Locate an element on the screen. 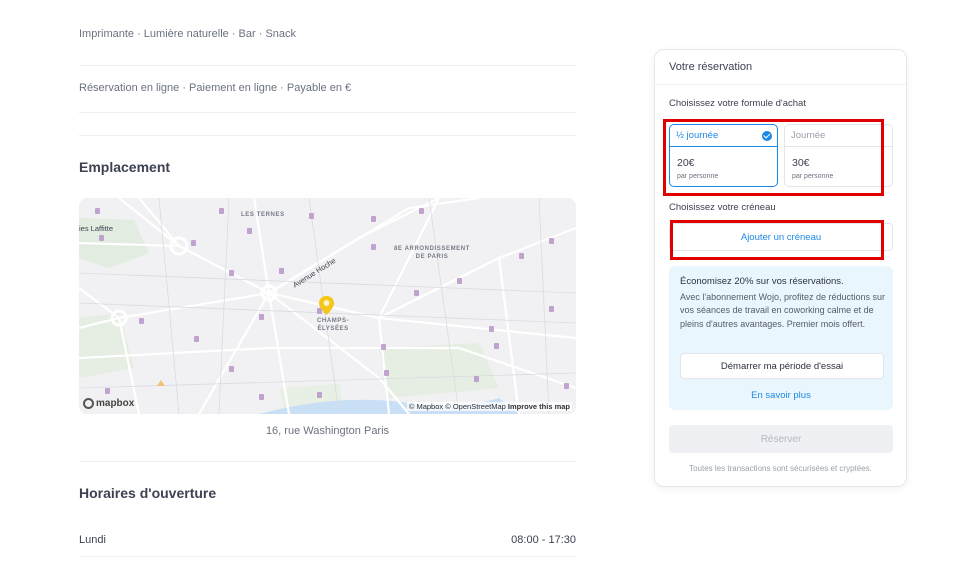 The width and height of the screenshot is (953, 571). hours-time: 08:00 - 17:30 is located at coordinates (543, 540).